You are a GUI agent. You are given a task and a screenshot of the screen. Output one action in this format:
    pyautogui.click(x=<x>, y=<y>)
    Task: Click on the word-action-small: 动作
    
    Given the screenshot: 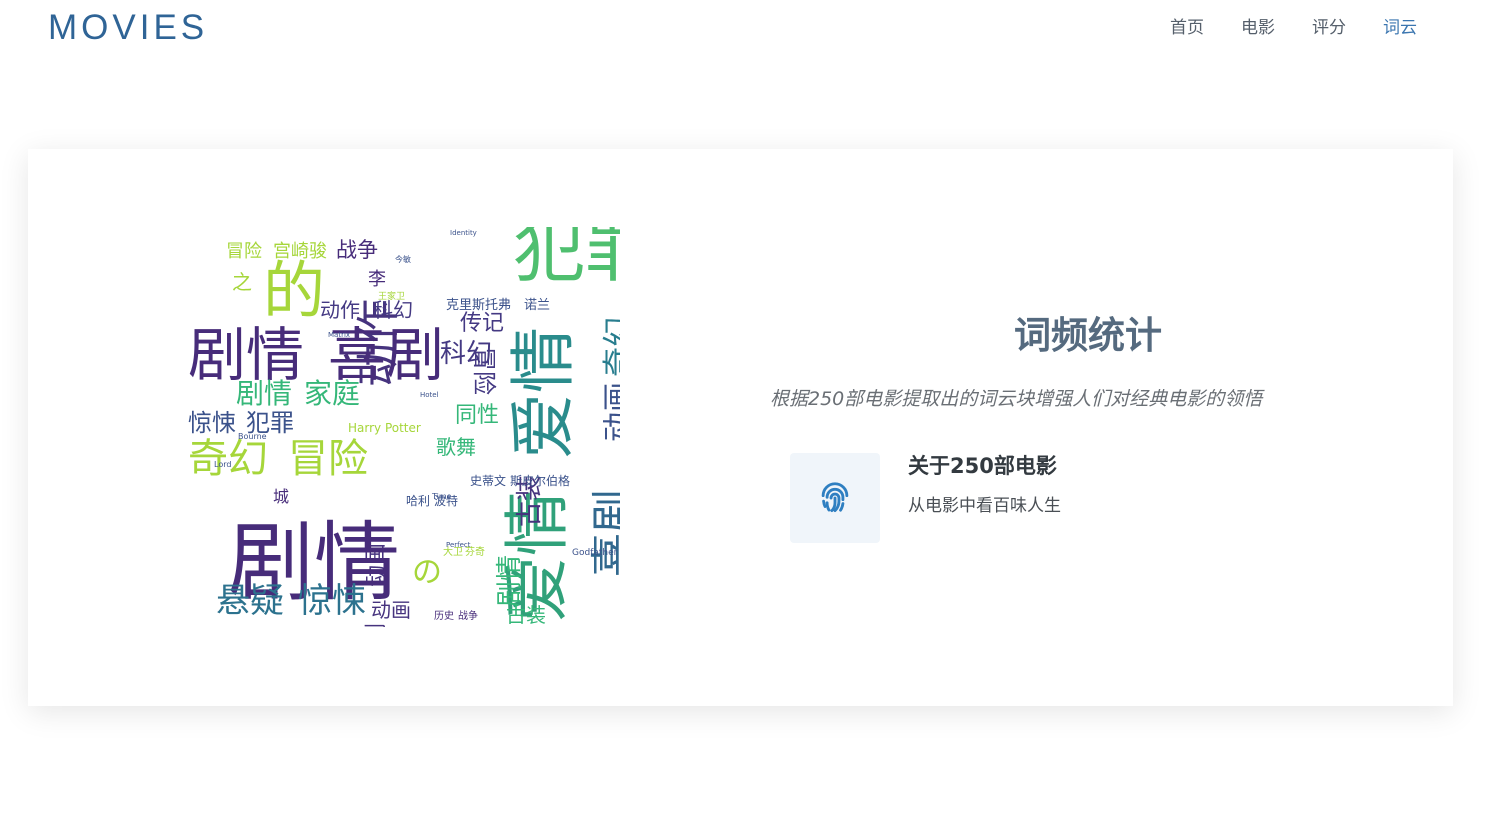 What is the action you would take?
    pyautogui.click(x=340, y=310)
    